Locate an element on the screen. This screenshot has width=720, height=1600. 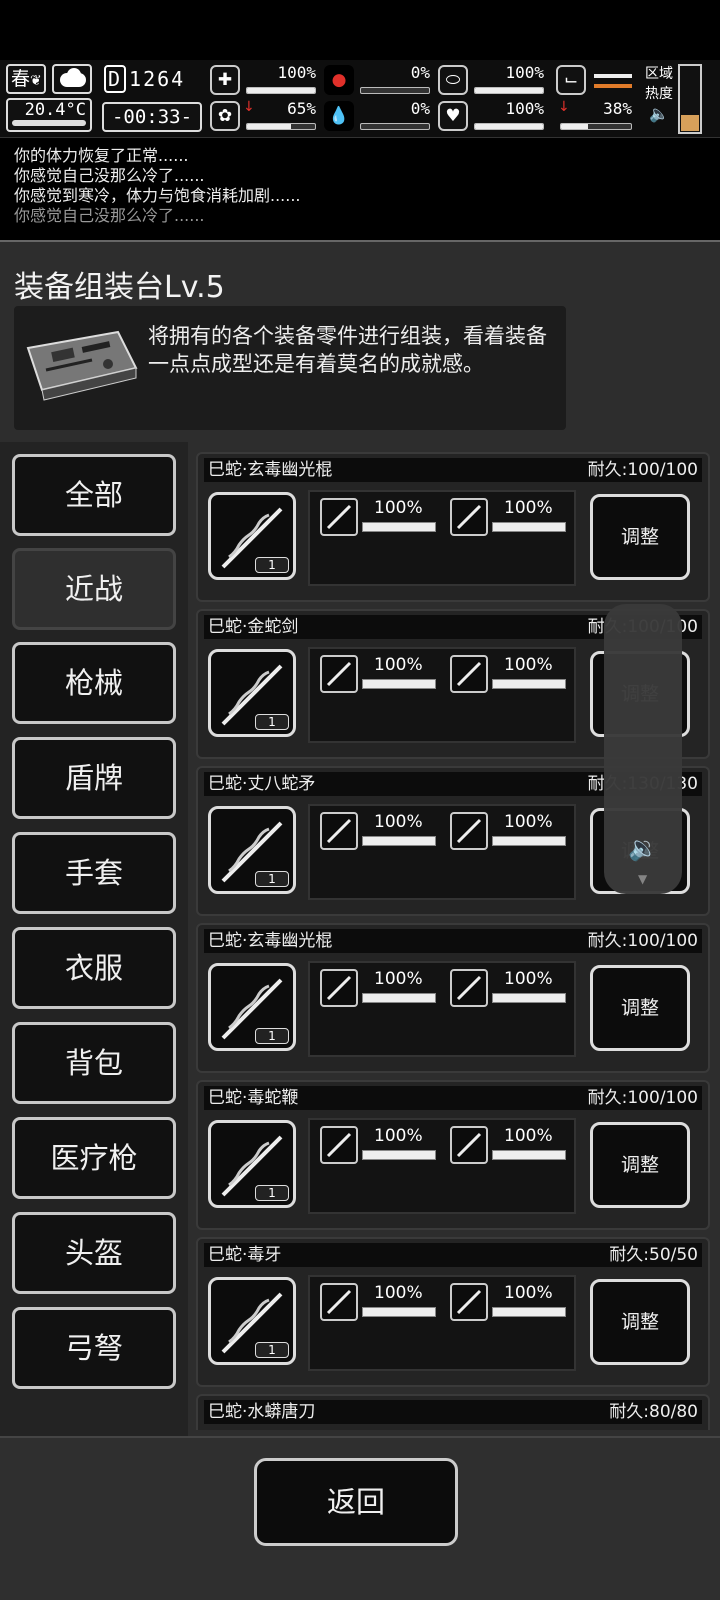
stat-blood-bar is located at coordinates (395, 126).